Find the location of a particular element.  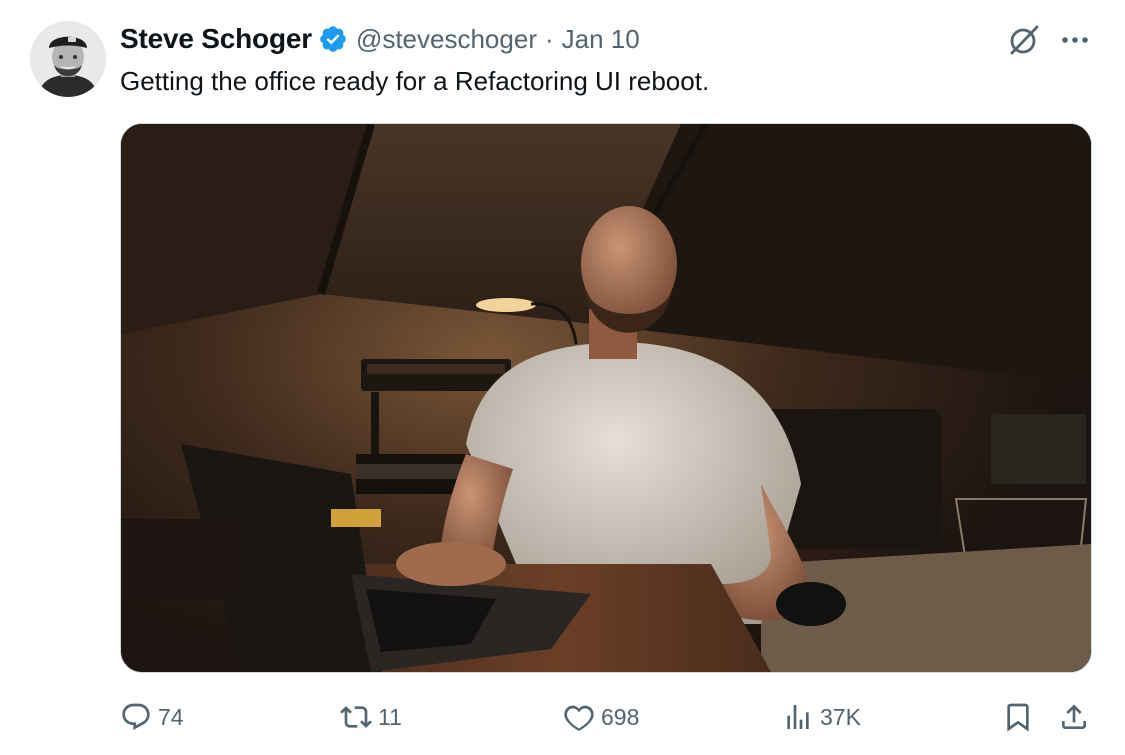

verified-badge-icon is located at coordinates (333, 39).